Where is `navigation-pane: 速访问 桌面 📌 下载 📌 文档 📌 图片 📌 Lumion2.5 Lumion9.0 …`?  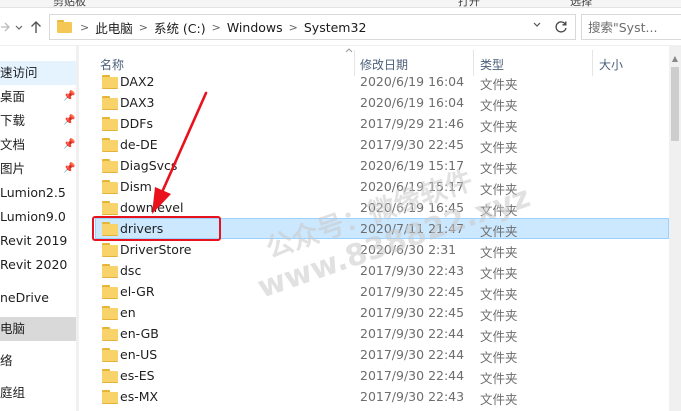
navigation-pane: 速访问 桌面 📌 下载 📌 文档 📌 图片 📌 Lumion2.5 Lumion9.0 … is located at coordinates (39, 228).